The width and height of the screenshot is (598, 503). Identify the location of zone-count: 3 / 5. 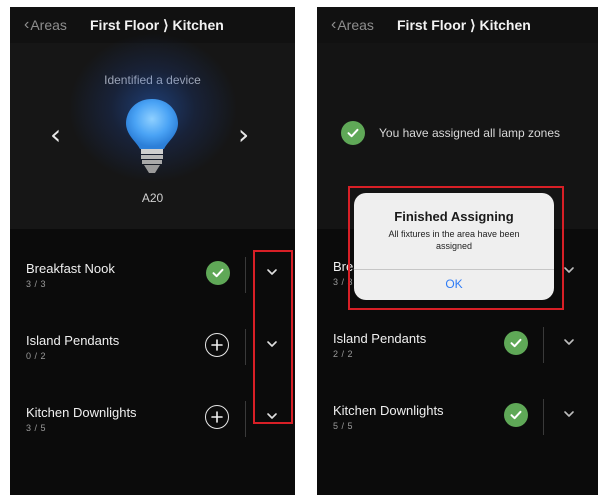
(36, 428).